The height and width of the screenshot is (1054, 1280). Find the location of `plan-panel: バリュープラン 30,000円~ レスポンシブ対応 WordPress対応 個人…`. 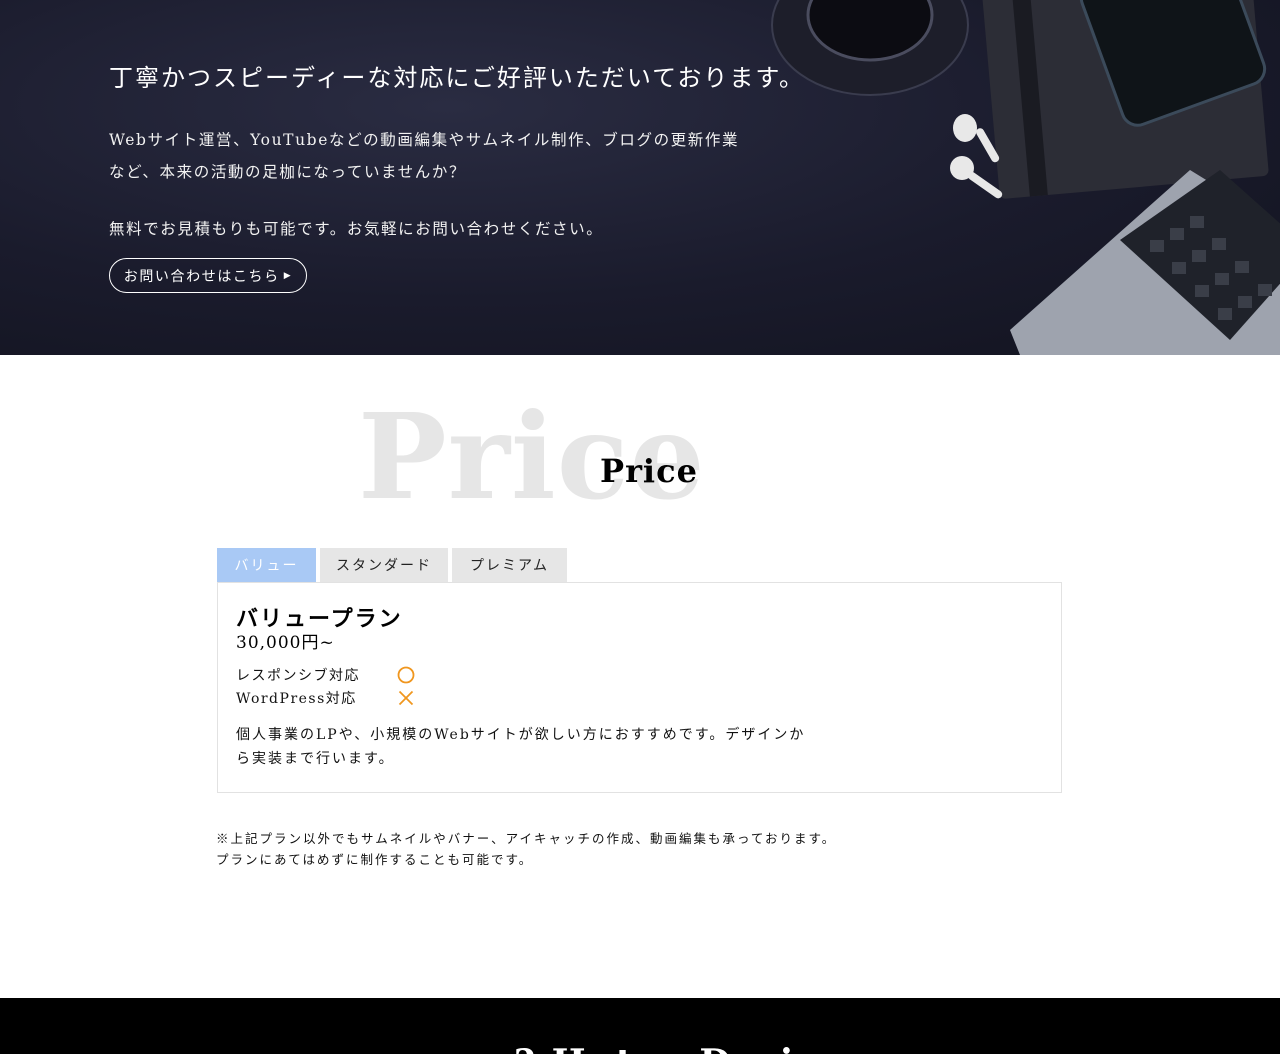

plan-panel: バリュープラン 30,000円~ レスポンシブ対応 WordPress対応 個人… is located at coordinates (639, 687).